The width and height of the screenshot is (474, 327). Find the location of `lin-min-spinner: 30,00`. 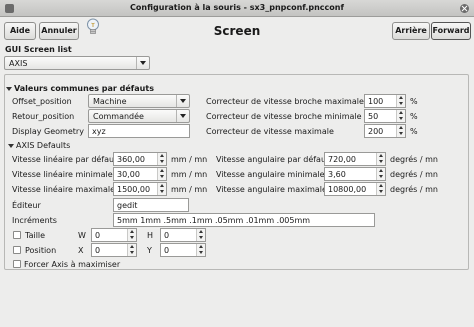

lin-min-spinner: 30,00 is located at coordinates (140, 174).